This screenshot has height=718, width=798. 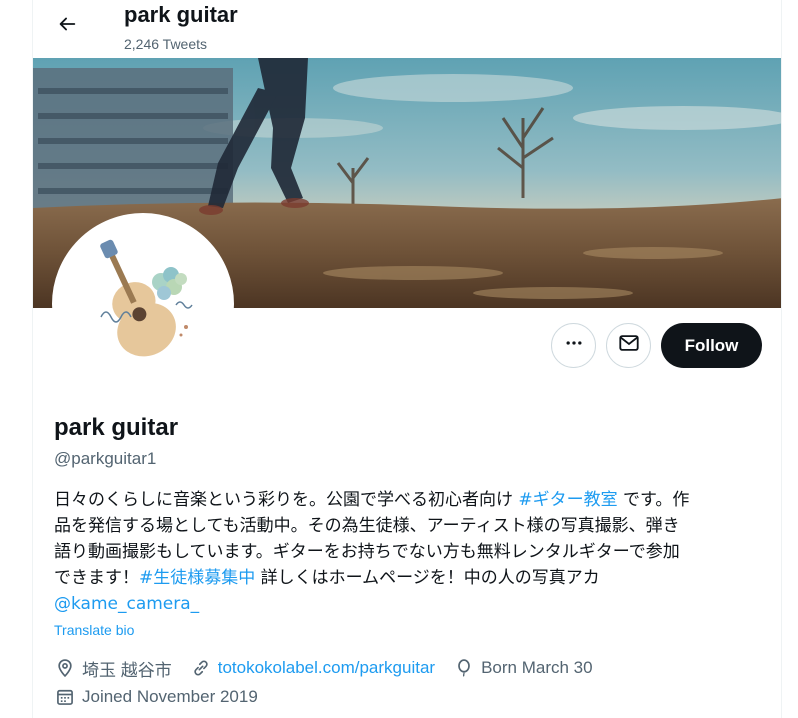 What do you see at coordinates (116, 427) in the screenshot?
I see `profile-display-name: park guitar` at bounding box center [116, 427].